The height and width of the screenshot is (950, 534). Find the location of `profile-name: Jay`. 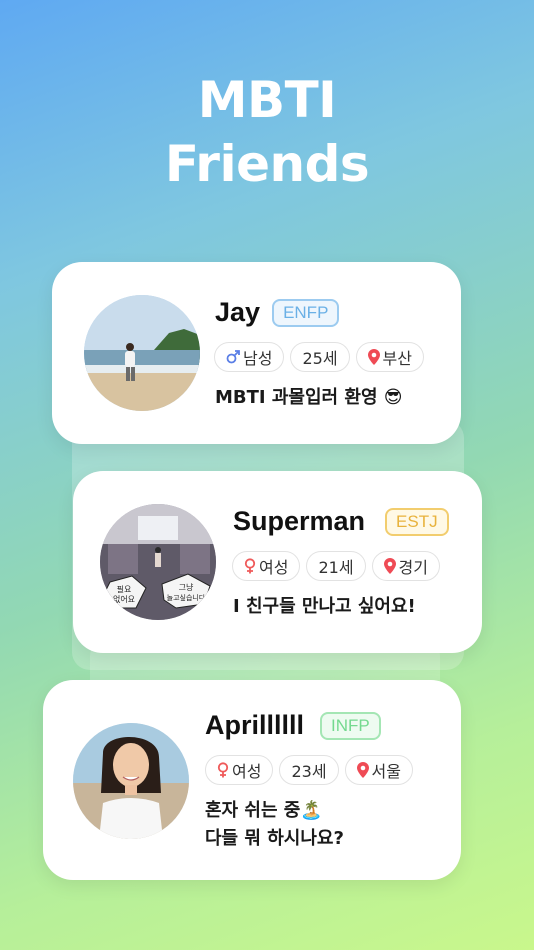

profile-name: Jay is located at coordinates (238, 312).